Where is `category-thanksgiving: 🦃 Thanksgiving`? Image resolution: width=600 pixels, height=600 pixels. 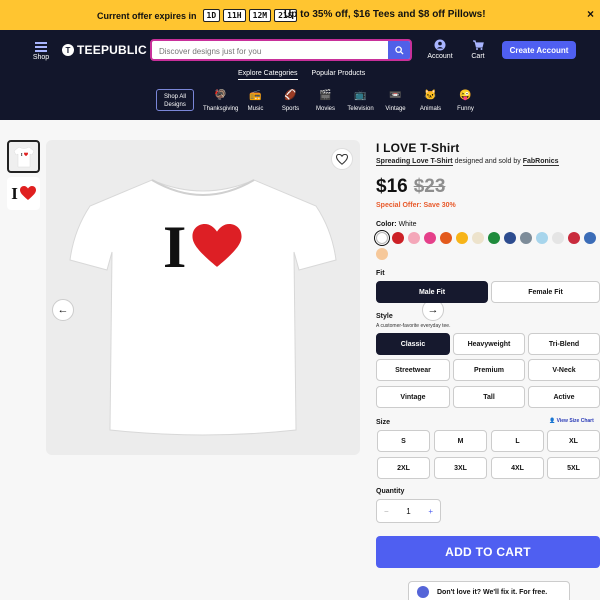 category-thanksgiving: 🦃 Thanksgiving is located at coordinates (221, 100).